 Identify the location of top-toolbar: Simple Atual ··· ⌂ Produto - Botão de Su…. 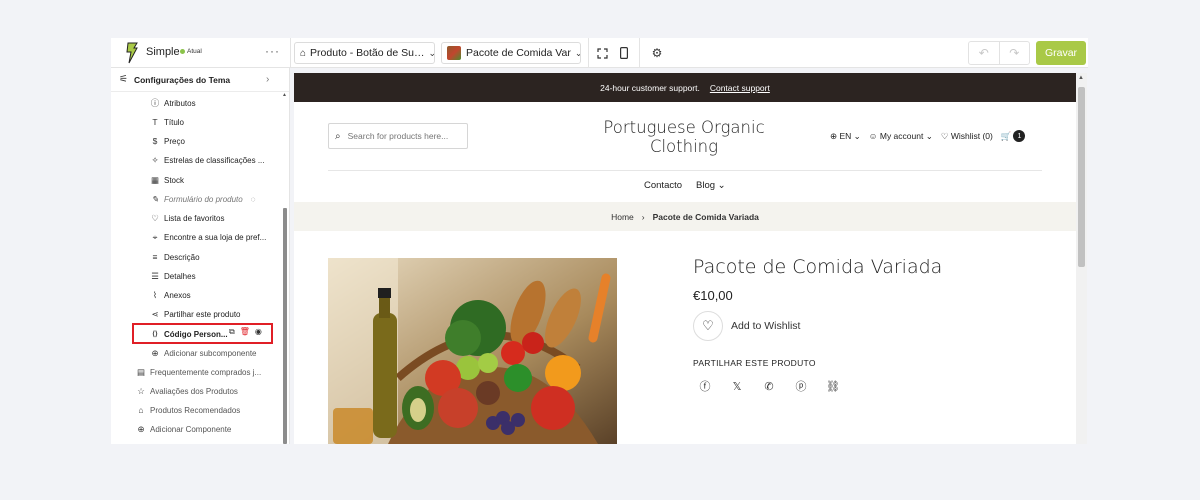
(599, 53).